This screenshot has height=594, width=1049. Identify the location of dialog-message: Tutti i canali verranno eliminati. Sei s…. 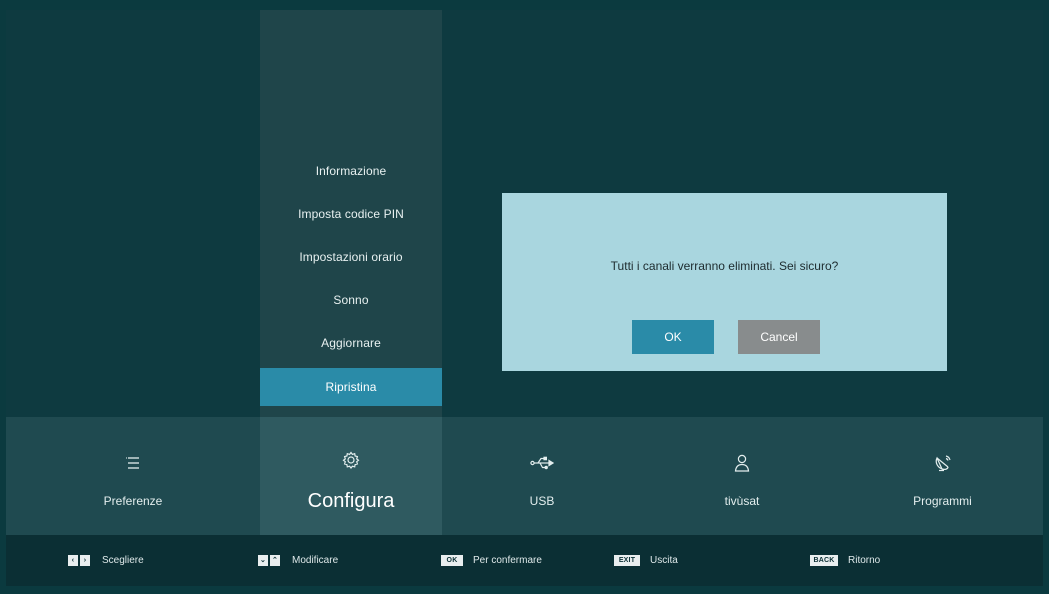
(724, 266).